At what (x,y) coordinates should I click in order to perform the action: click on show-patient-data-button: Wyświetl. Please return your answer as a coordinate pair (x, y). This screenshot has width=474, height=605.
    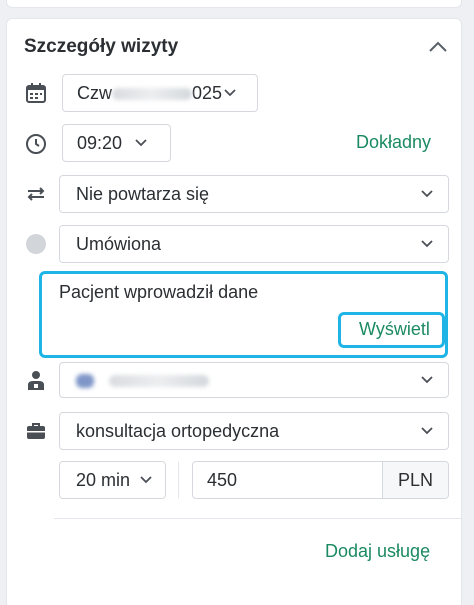
    Looking at the image, I should click on (394, 329).